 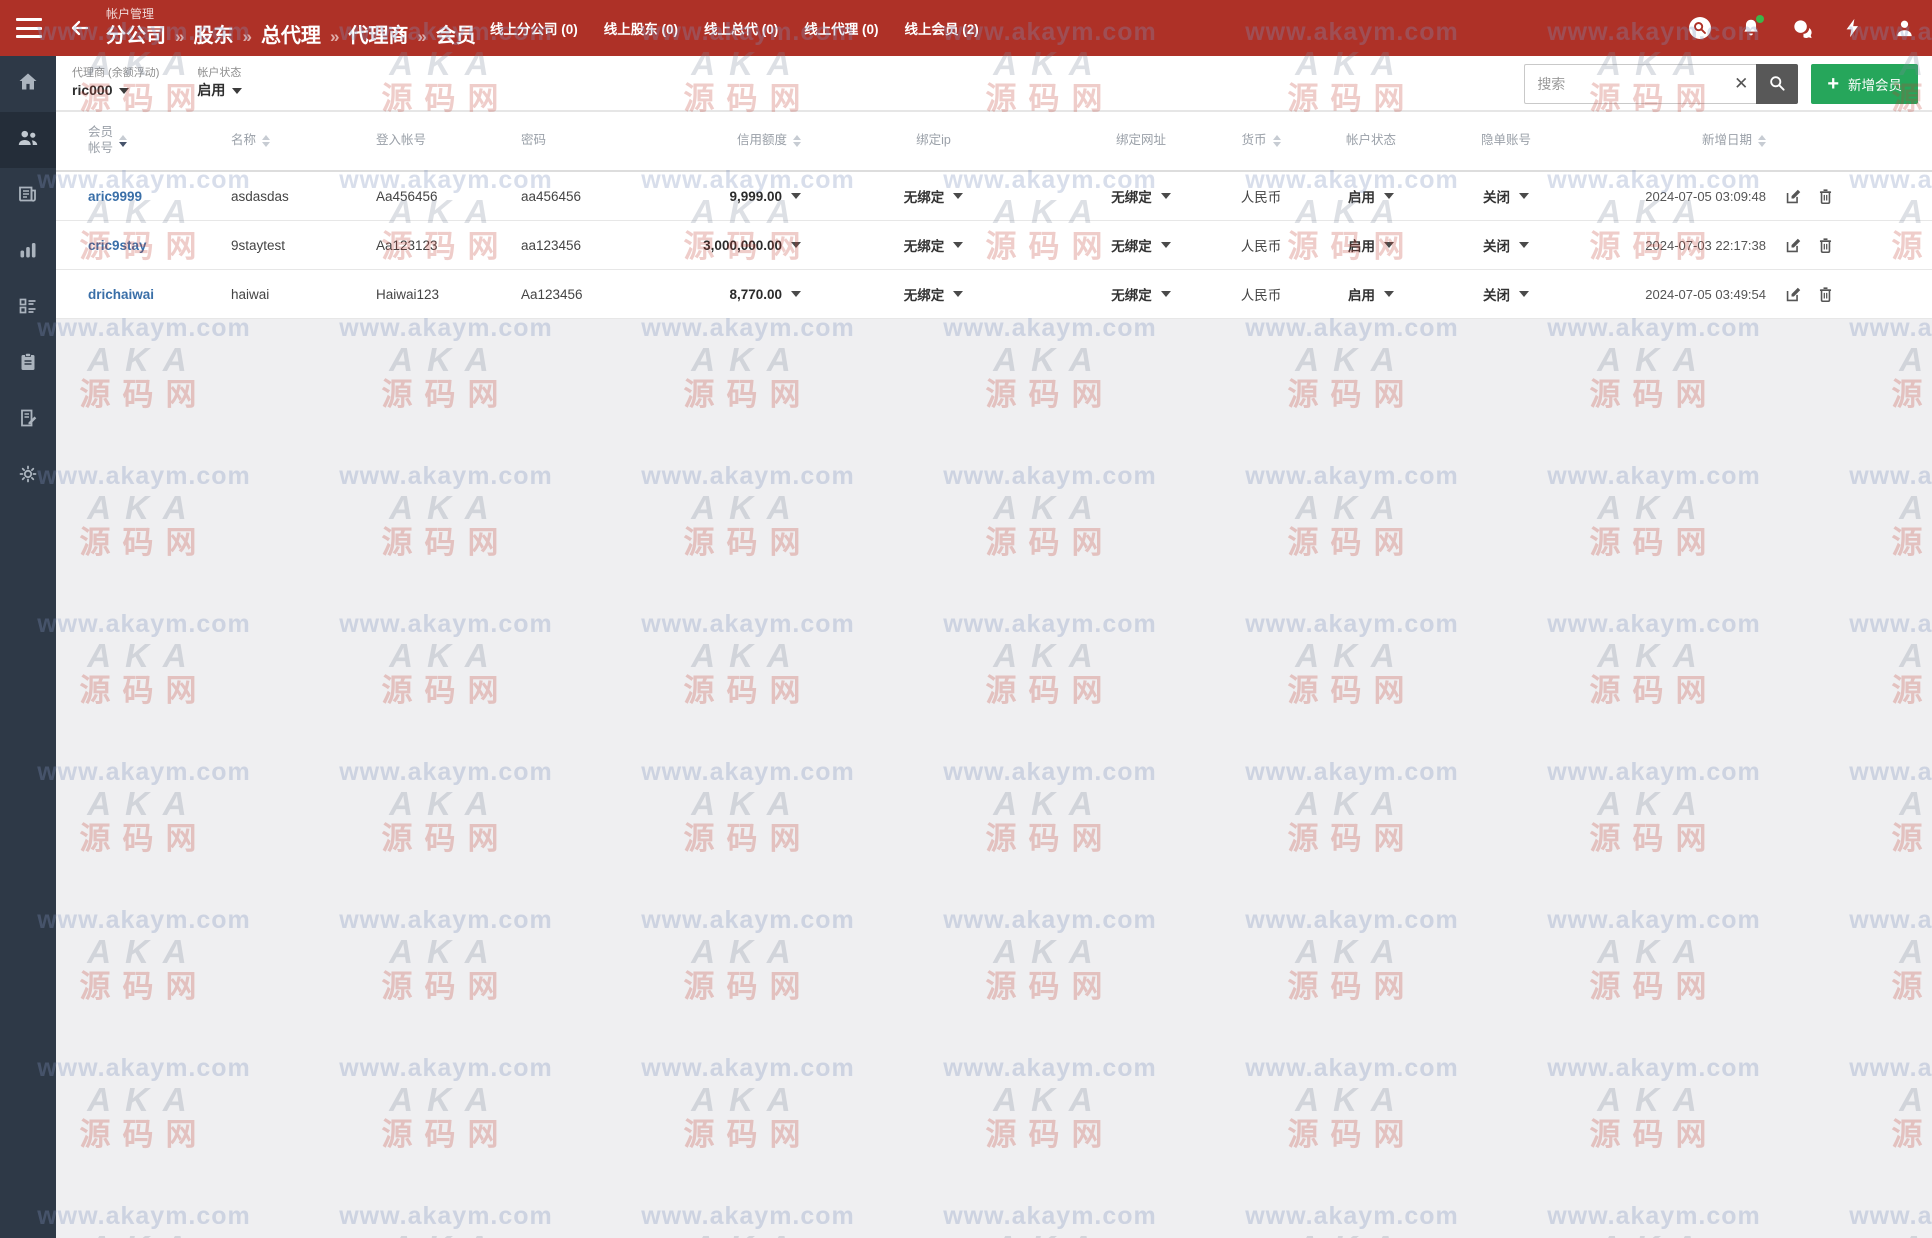 I want to click on cell-credit: 8,770.00, so click(x=755, y=294).